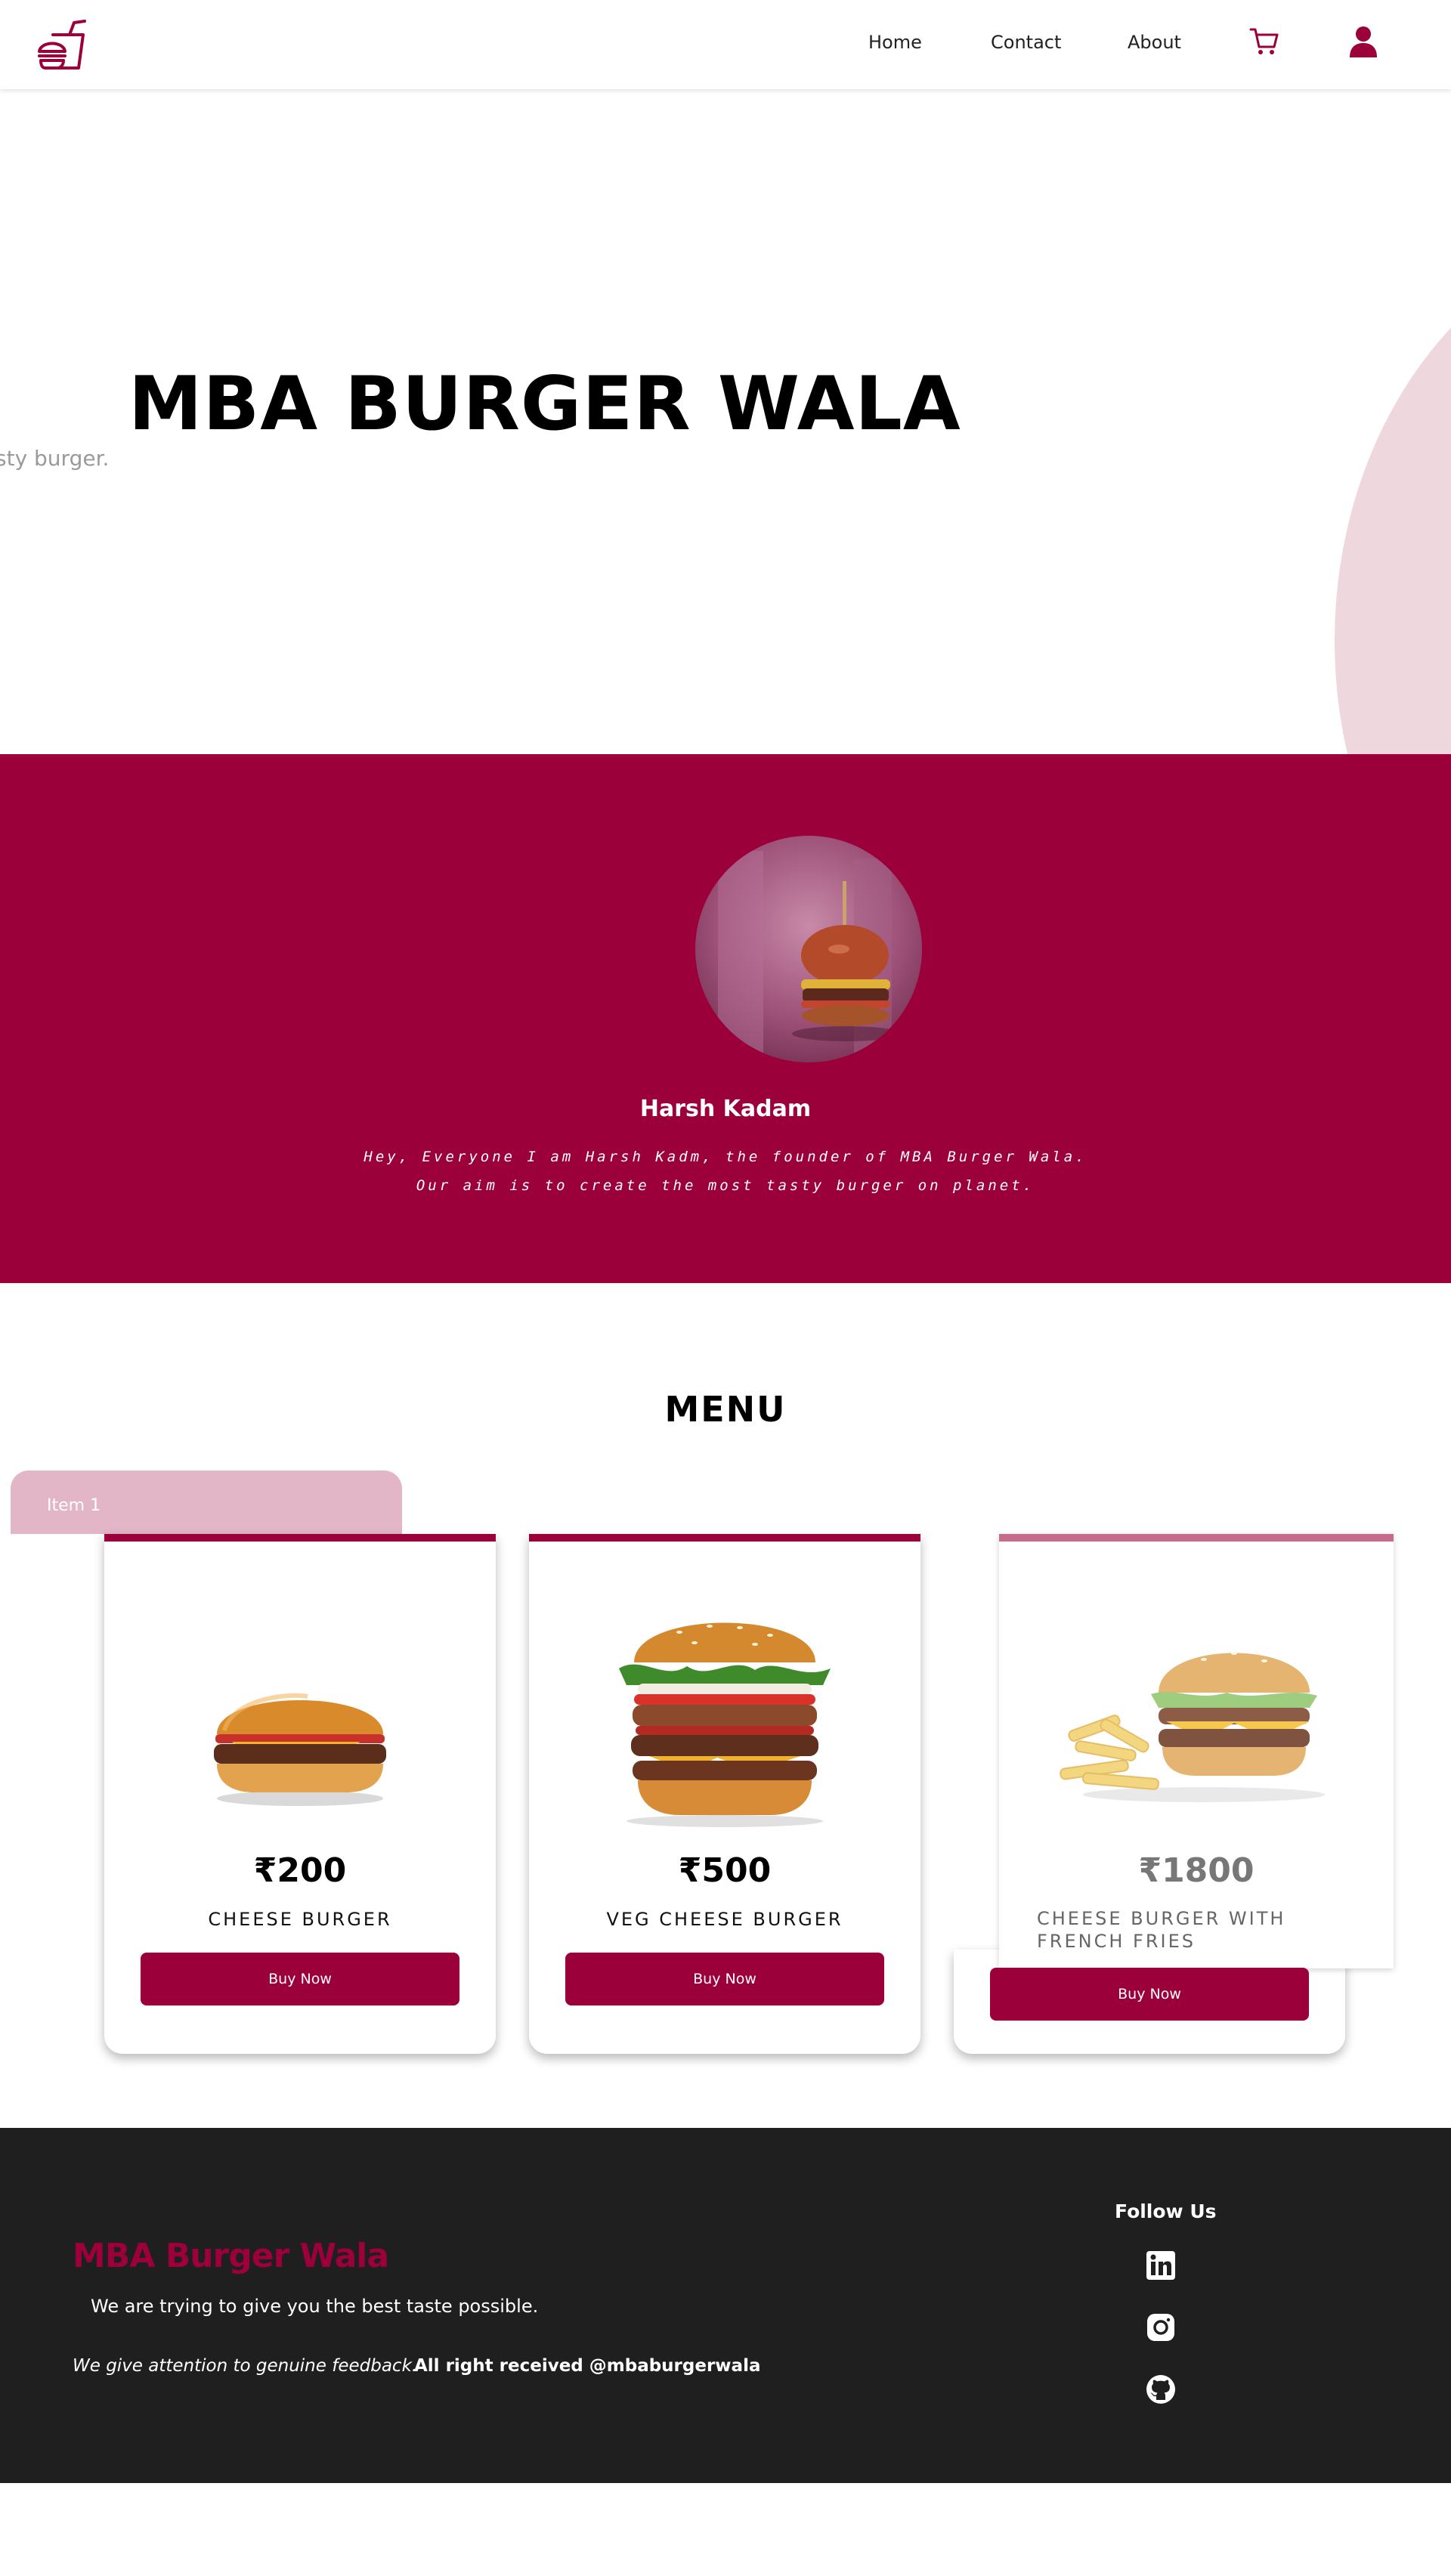  Describe the element at coordinates (1154, 42) in the screenshot. I see `nav-link-about: About` at that location.